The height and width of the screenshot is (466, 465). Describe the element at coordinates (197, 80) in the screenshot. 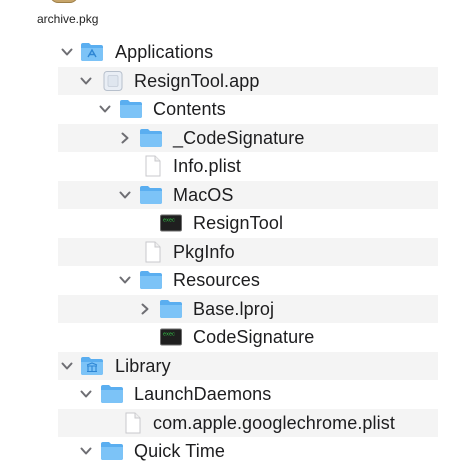

I see `tree-row-label: ResignTool.app` at that location.